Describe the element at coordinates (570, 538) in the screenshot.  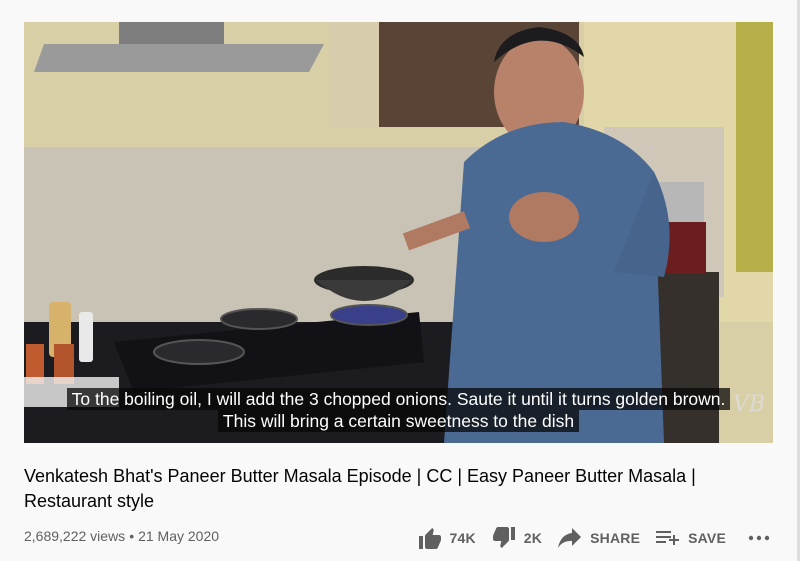
I see `share-arrow-icon` at that location.